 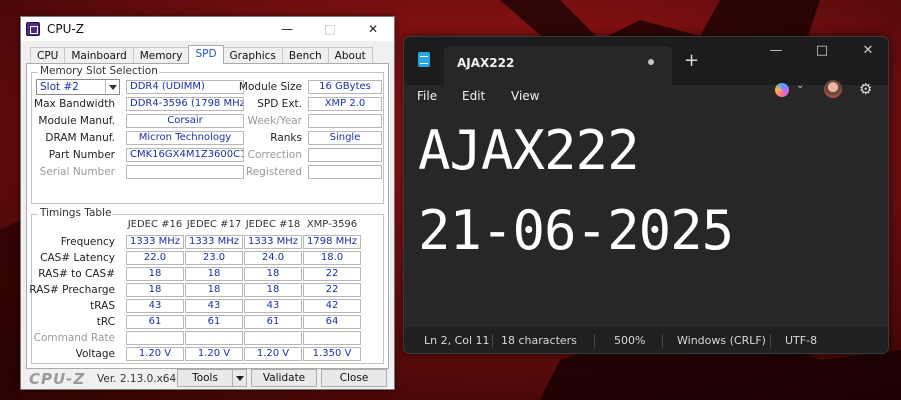 I want to click on module-type-field: DDR4 (UDIMM), so click(x=185, y=87).